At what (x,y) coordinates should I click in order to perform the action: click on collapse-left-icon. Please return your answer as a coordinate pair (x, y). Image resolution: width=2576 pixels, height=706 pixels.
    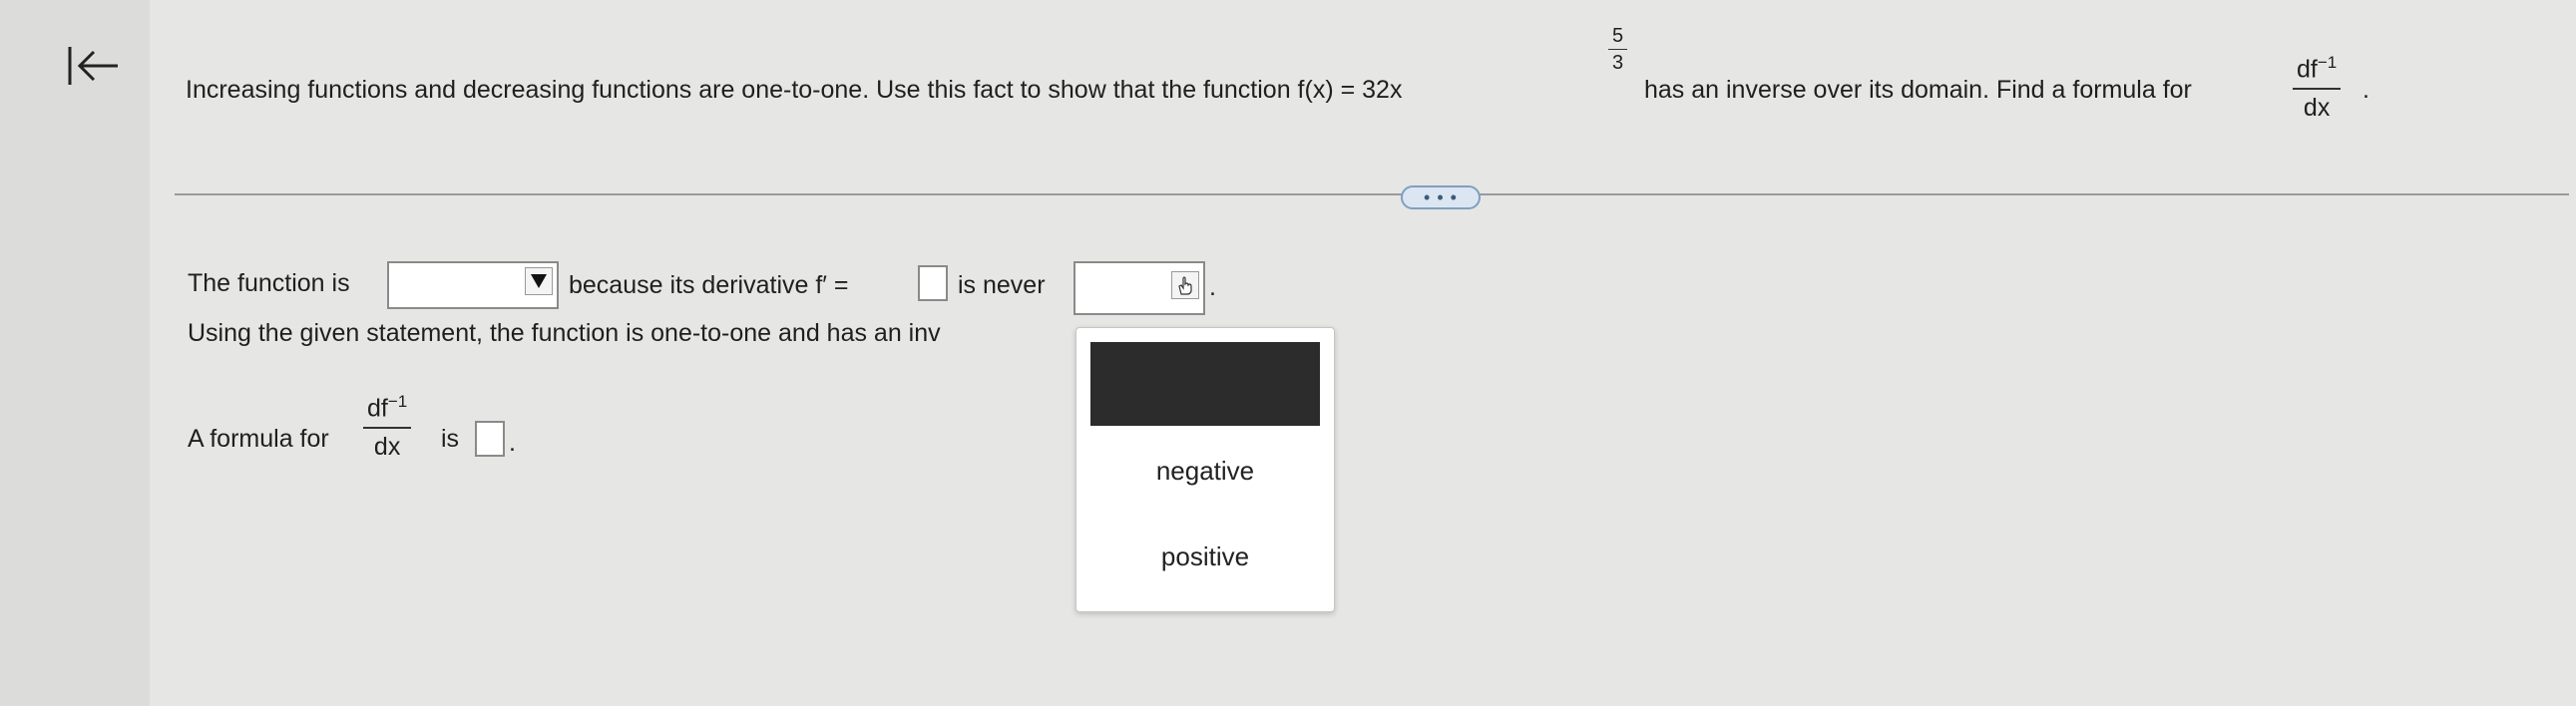
    Looking at the image, I should click on (93, 66).